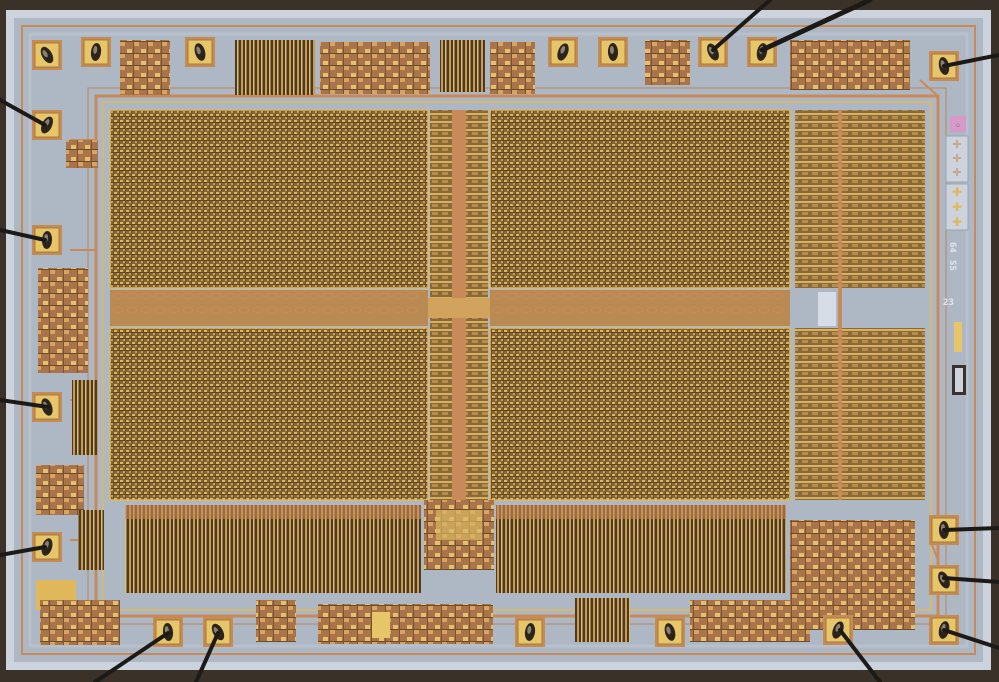 This screenshot has height=682, width=999. What do you see at coordinates (641, 549) in the screenshot?
I see `bottom-column-io-right` at bounding box center [641, 549].